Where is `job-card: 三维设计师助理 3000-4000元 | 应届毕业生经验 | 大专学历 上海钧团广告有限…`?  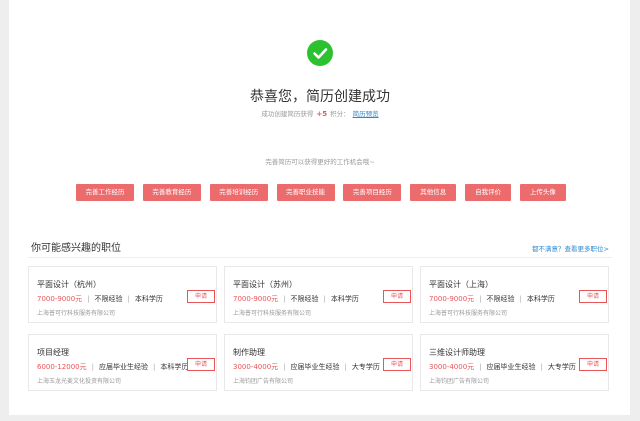
job-card: 三维设计师助理 3000-4000元 | 应届毕业生经验 | 大专学历 上海钧团广告有限… is located at coordinates (514, 362).